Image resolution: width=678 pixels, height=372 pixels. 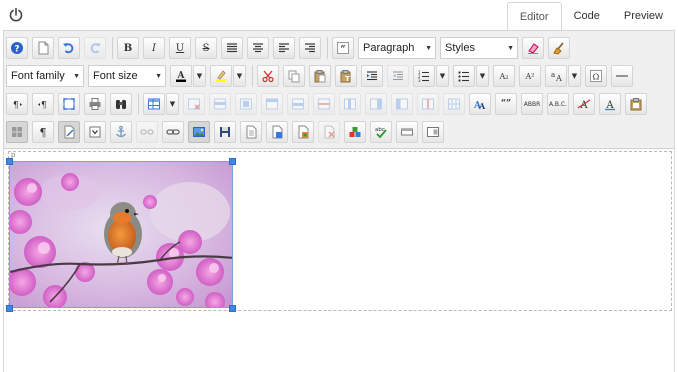 I want to click on acronym-icon: A.B.C., so click(x=558, y=104).